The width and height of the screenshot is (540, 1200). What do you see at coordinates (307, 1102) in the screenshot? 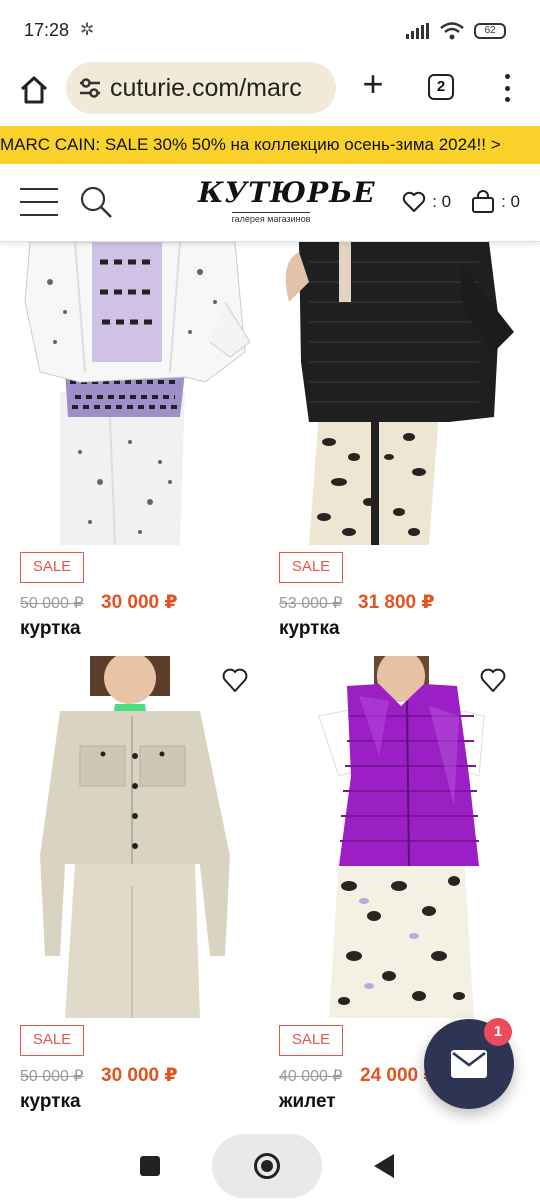
I see `product-title: жилет` at bounding box center [307, 1102].